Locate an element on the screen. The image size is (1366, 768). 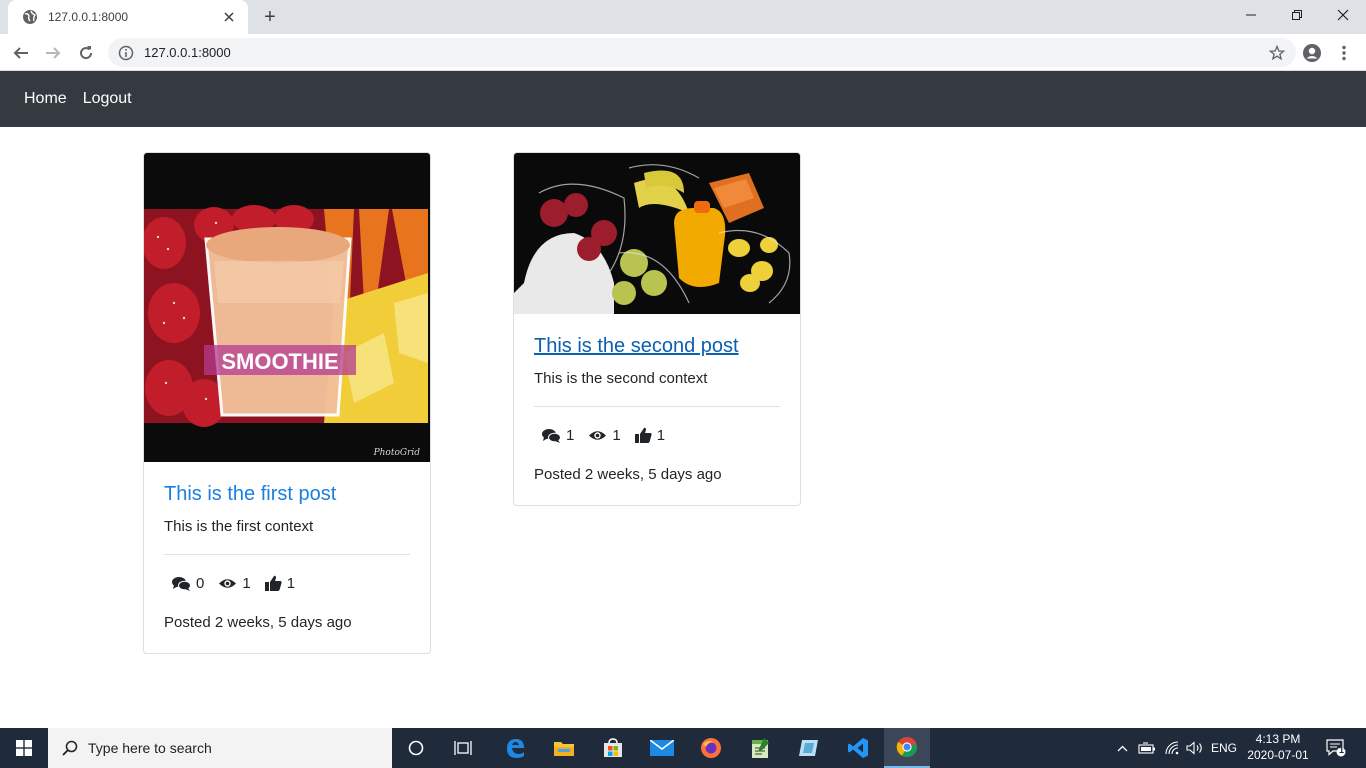
tab-title: 127.0.0.1:8000 is located at coordinates (88, 17).